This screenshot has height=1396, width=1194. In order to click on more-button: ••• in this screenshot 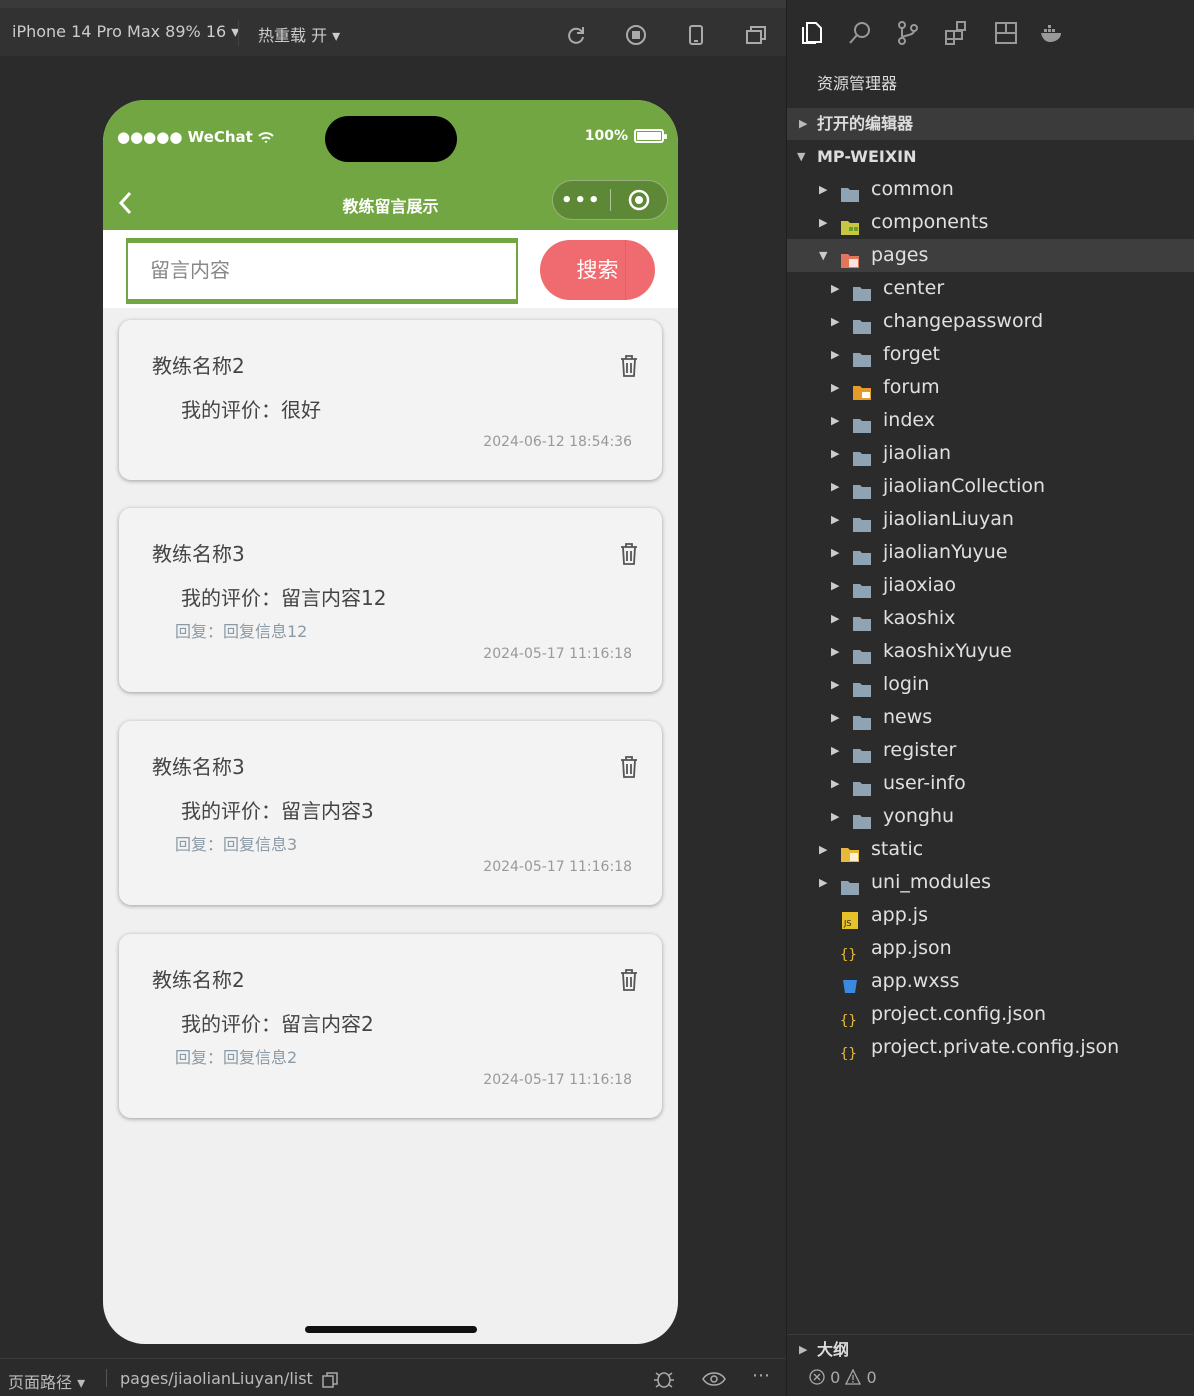, I will do `click(581, 200)`.